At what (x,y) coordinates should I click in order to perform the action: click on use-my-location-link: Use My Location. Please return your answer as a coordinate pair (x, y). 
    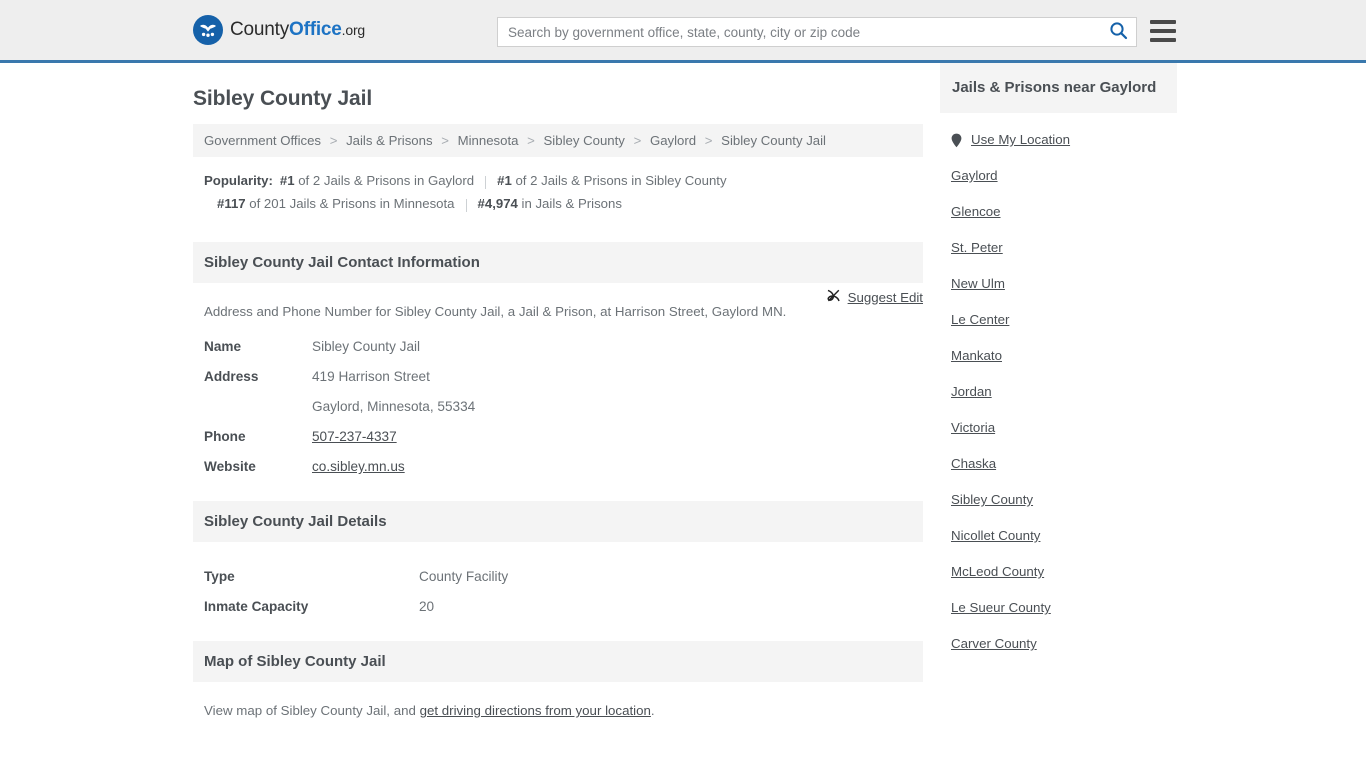
    Looking at the image, I should click on (1020, 140).